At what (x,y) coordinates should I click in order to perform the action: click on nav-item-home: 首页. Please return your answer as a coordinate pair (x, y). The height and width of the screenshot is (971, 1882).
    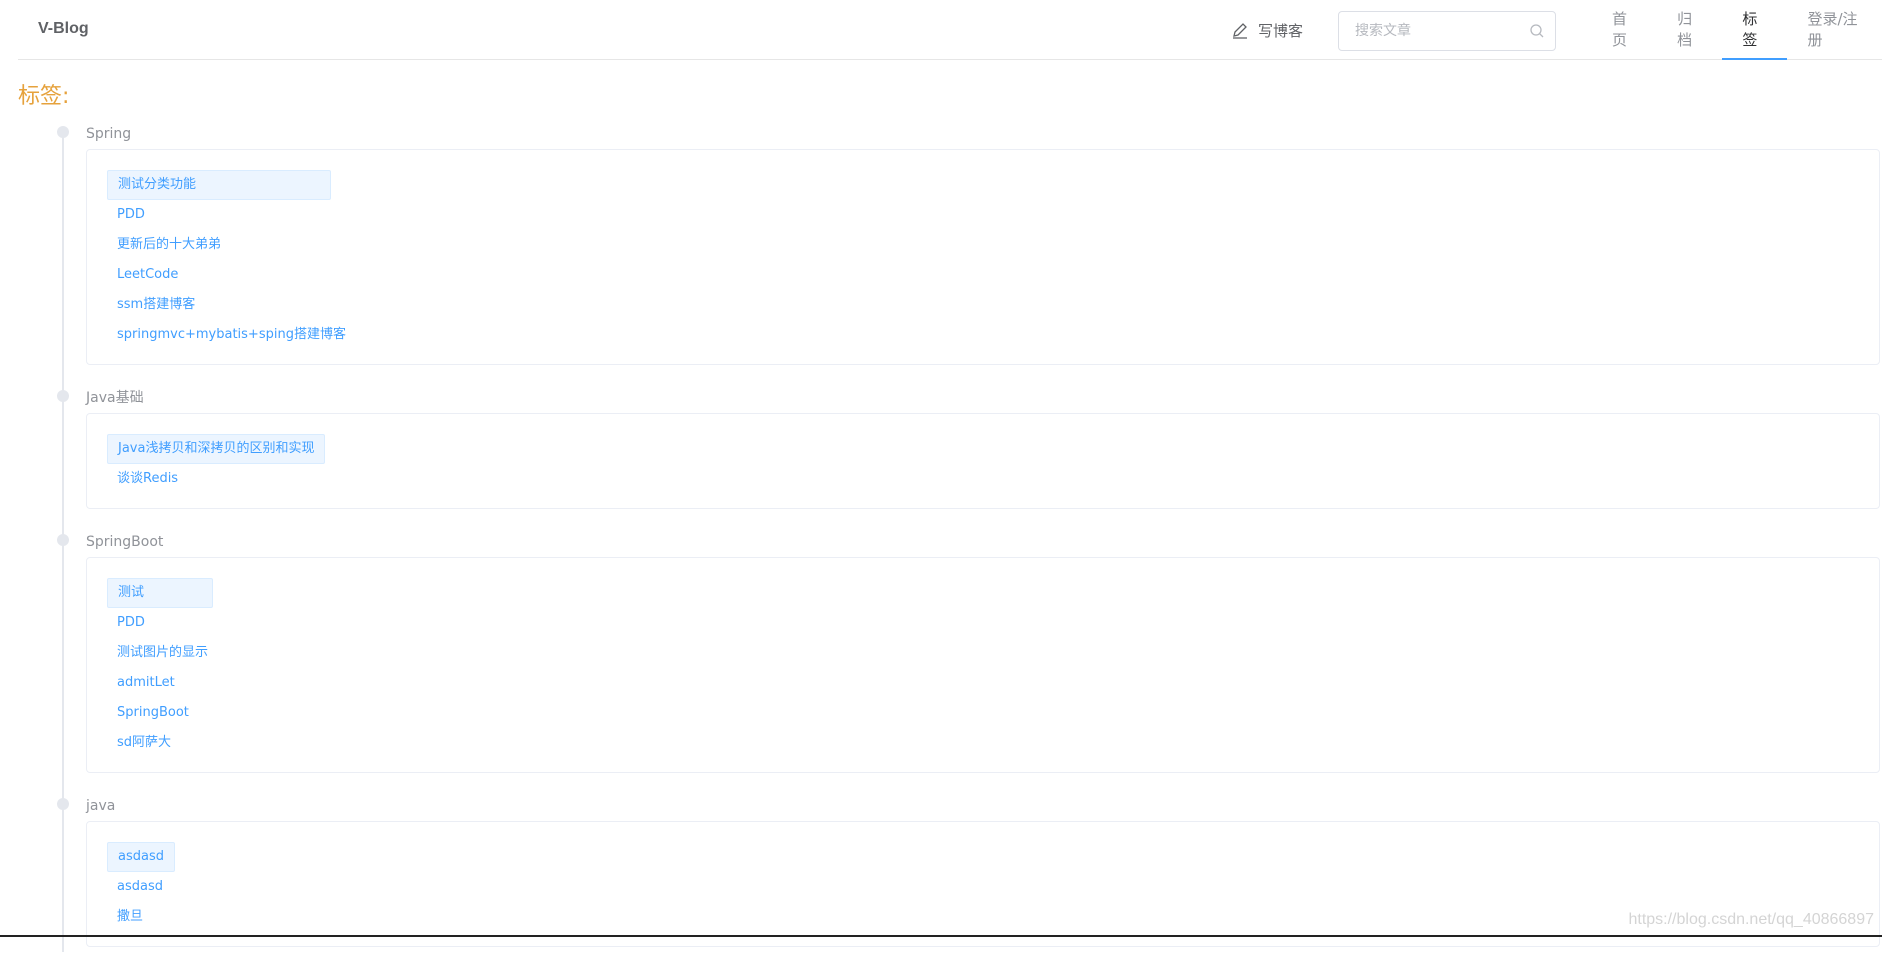
    Looking at the image, I should click on (1624, 30).